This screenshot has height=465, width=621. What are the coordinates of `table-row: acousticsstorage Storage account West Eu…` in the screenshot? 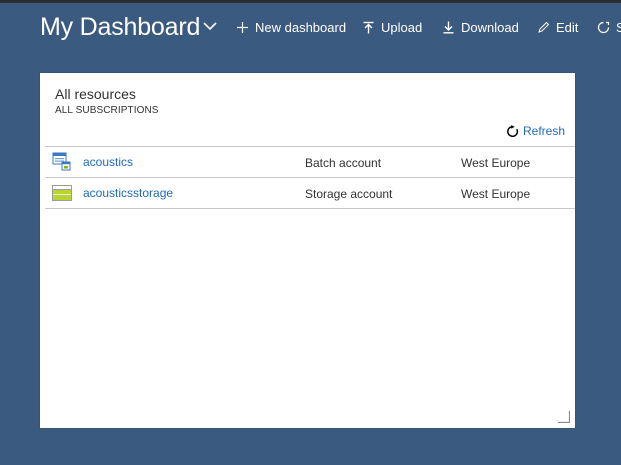 It's located at (310, 193).